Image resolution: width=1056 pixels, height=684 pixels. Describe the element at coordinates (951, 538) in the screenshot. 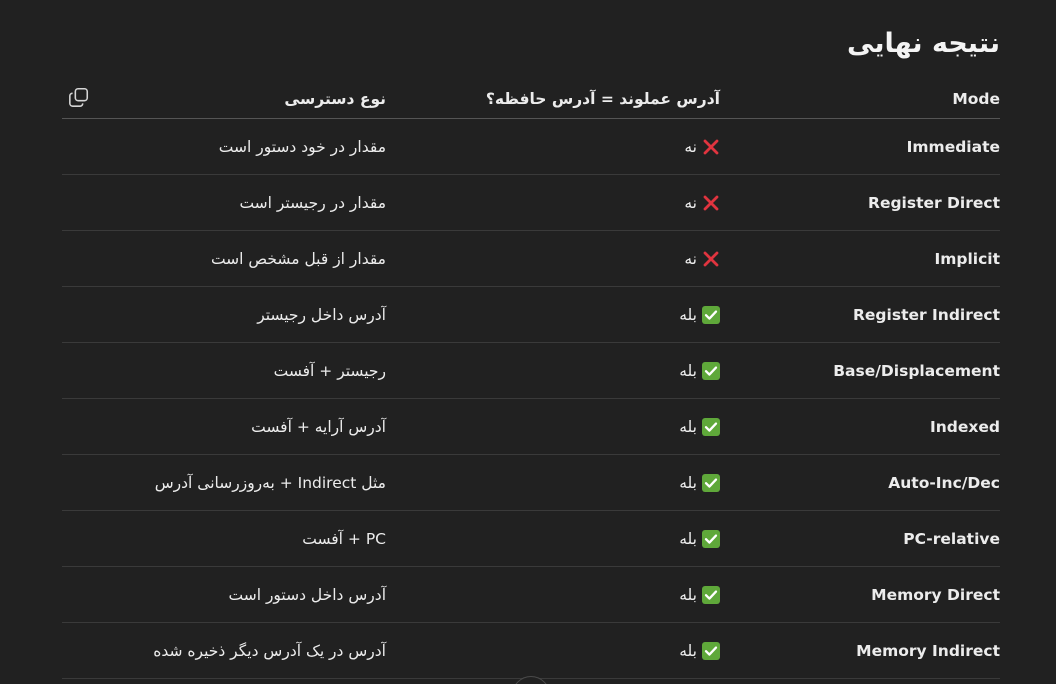

I see `mode-cell: PC-relative` at that location.